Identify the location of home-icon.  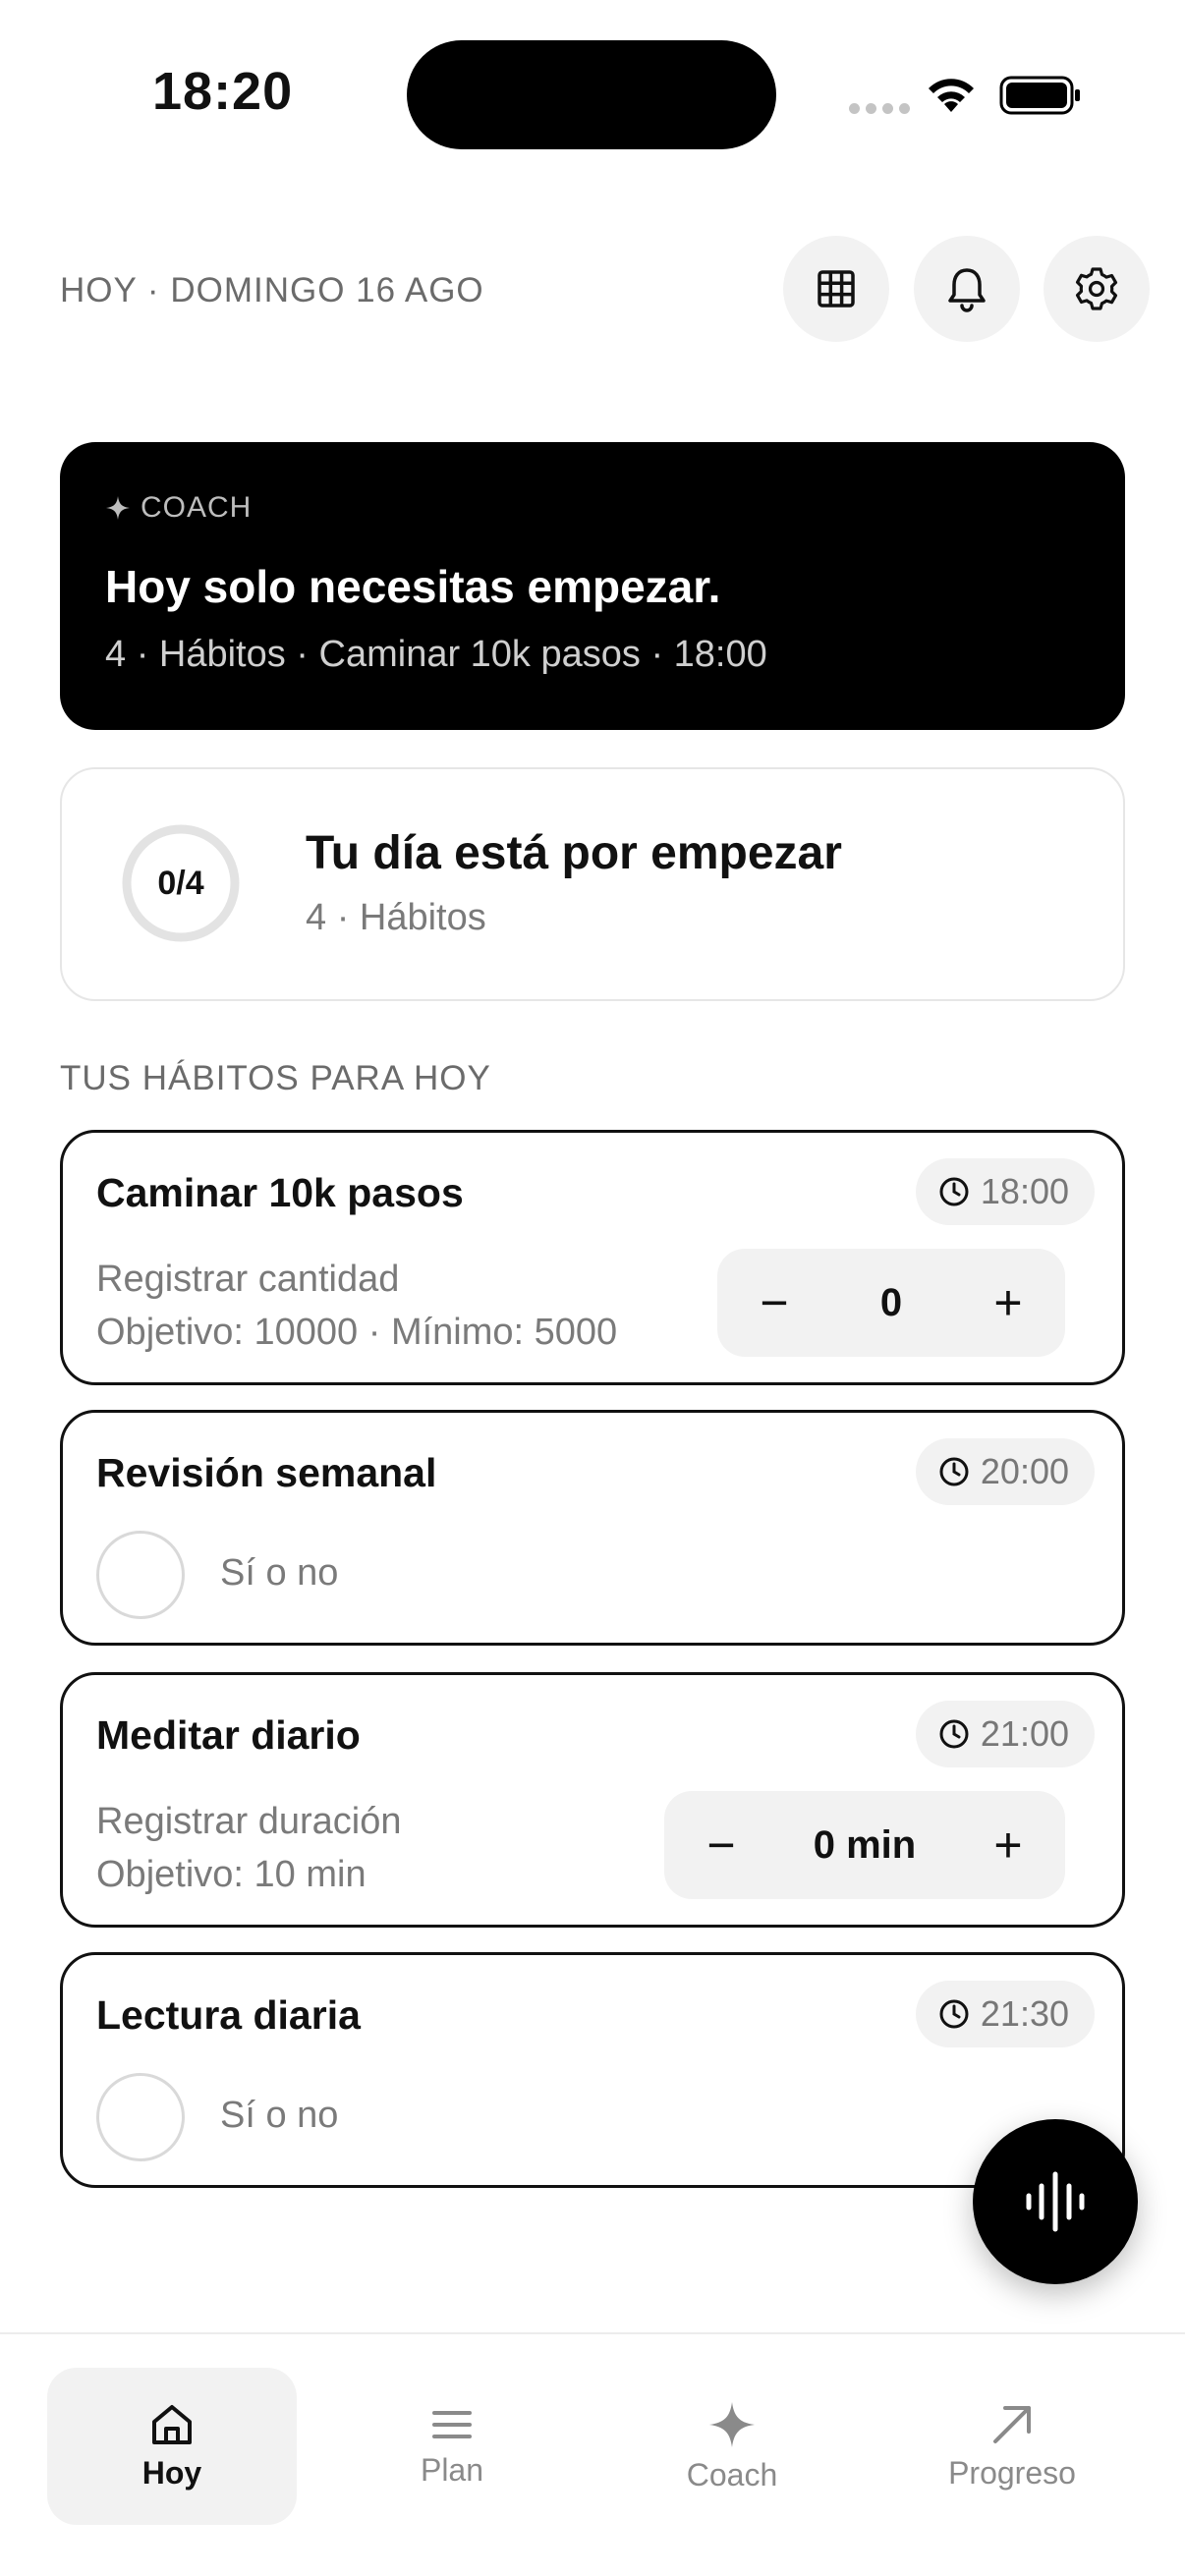
(172, 2424).